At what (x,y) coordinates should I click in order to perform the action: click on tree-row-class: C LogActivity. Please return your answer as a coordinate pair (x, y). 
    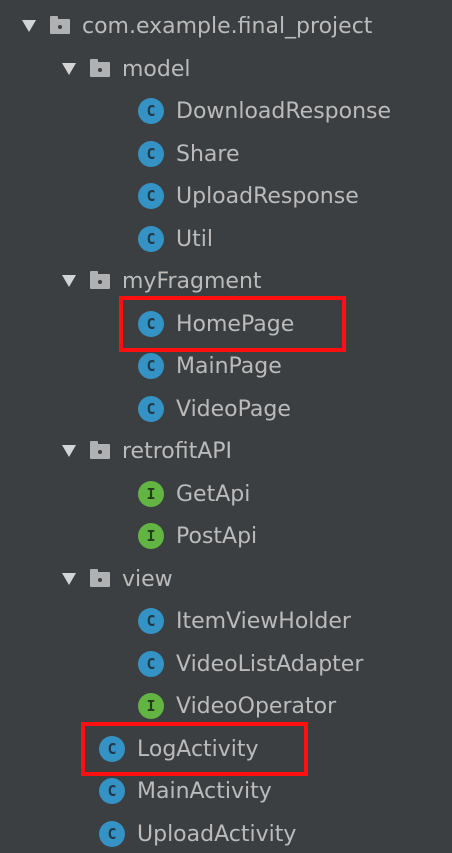
    Looking at the image, I should click on (226, 749).